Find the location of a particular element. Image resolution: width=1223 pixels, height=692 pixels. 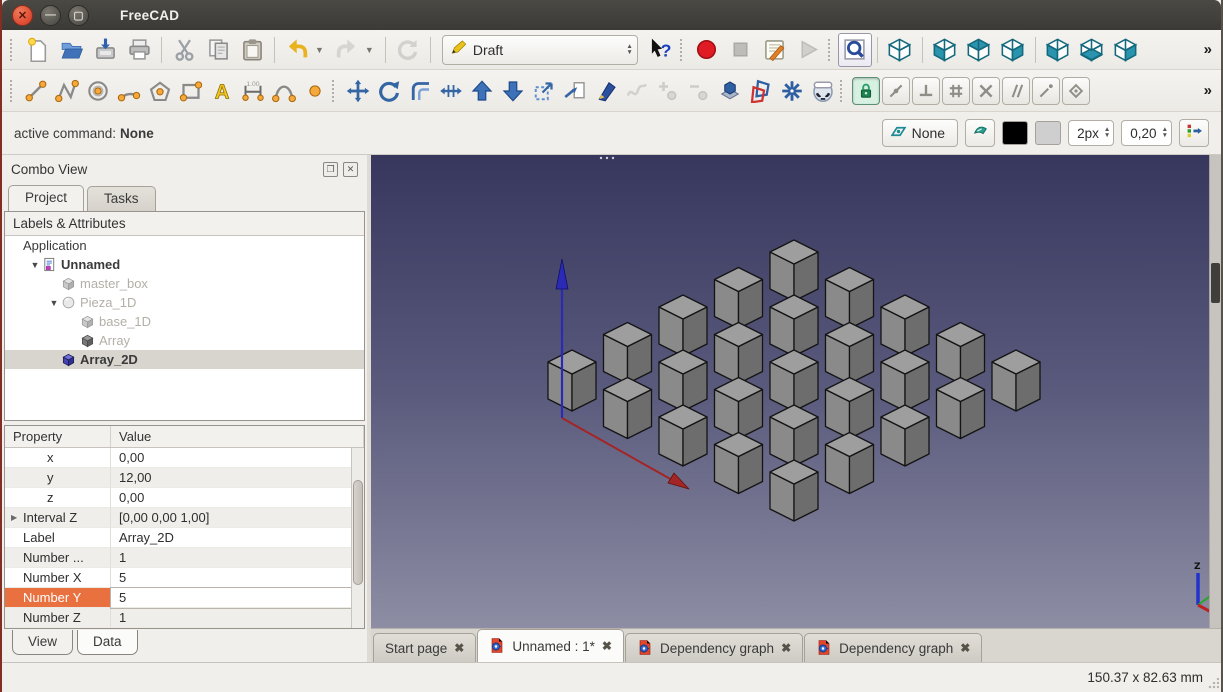

property-column-header: Property is located at coordinates (58, 436).